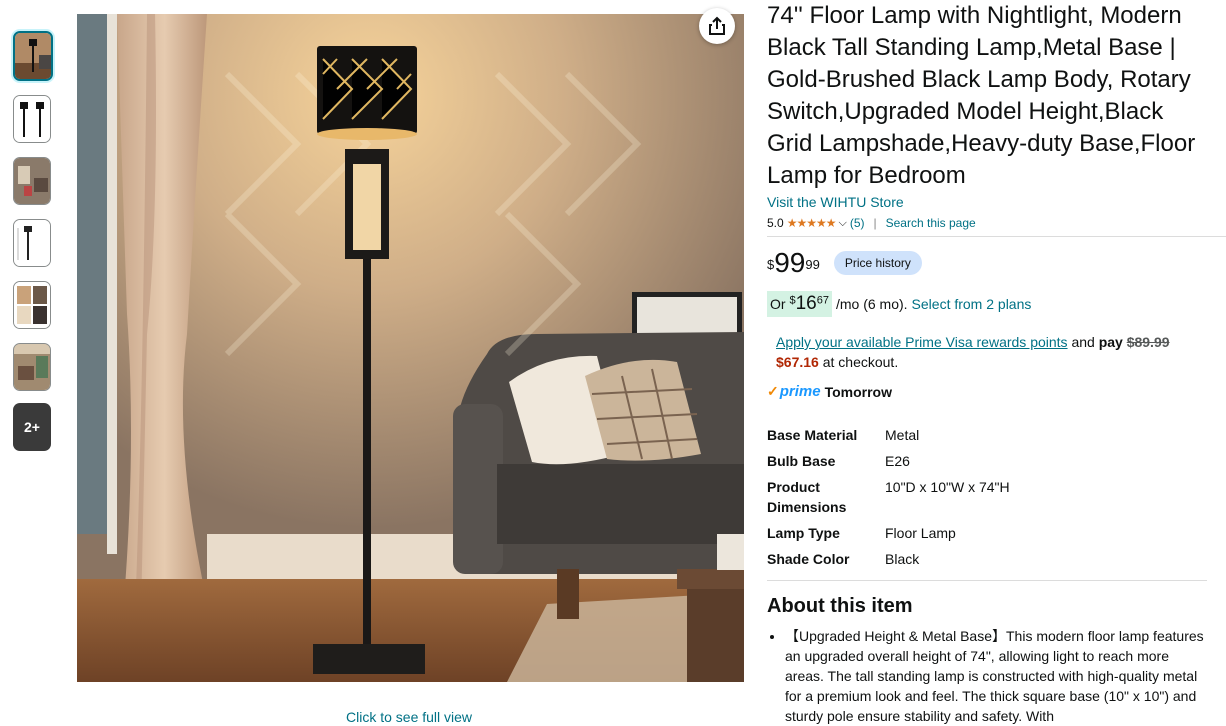 Image resolution: width=1226 pixels, height=726 pixels. Describe the element at coordinates (32, 427) in the screenshot. I see `more-images-button: 2+` at that location.